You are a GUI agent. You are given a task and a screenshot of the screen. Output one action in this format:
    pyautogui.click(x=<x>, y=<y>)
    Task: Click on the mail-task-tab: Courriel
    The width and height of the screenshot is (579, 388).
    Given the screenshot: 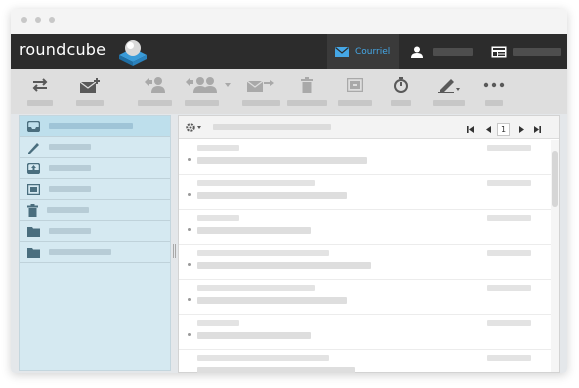 What is the action you would take?
    pyautogui.click(x=363, y=51)
    